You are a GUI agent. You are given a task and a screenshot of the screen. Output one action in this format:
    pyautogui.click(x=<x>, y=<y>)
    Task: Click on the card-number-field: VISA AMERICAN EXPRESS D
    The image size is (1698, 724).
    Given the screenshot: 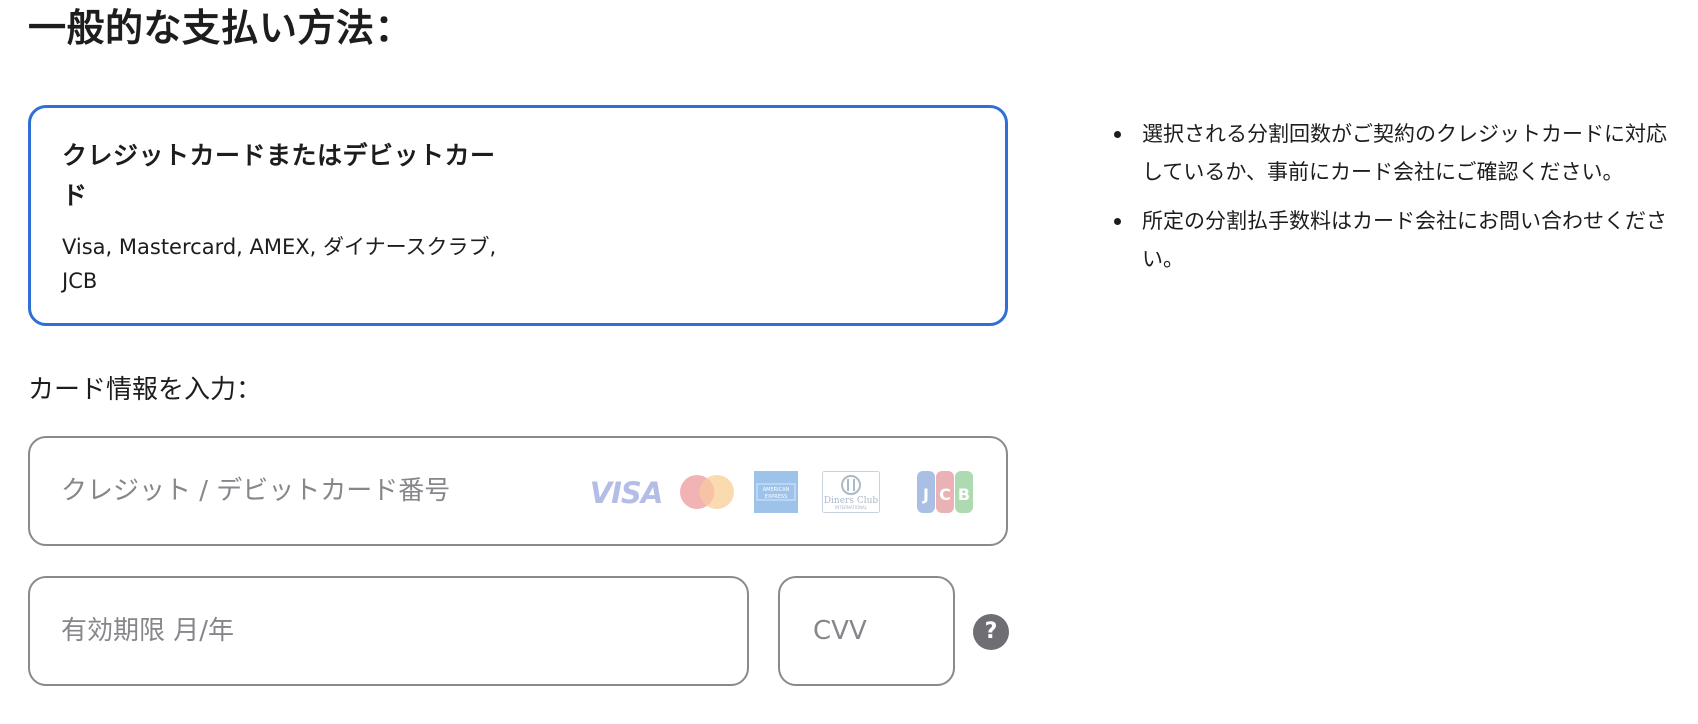 What is the action you would take?
    pyautogui.click(x=518, y=491)
    